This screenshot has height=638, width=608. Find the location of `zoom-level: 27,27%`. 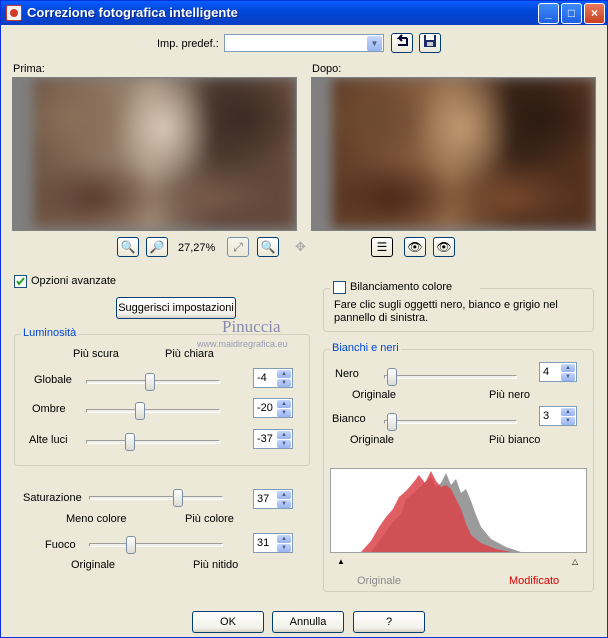

zoom-level: 27,27% is located at coordinates (197, 248).